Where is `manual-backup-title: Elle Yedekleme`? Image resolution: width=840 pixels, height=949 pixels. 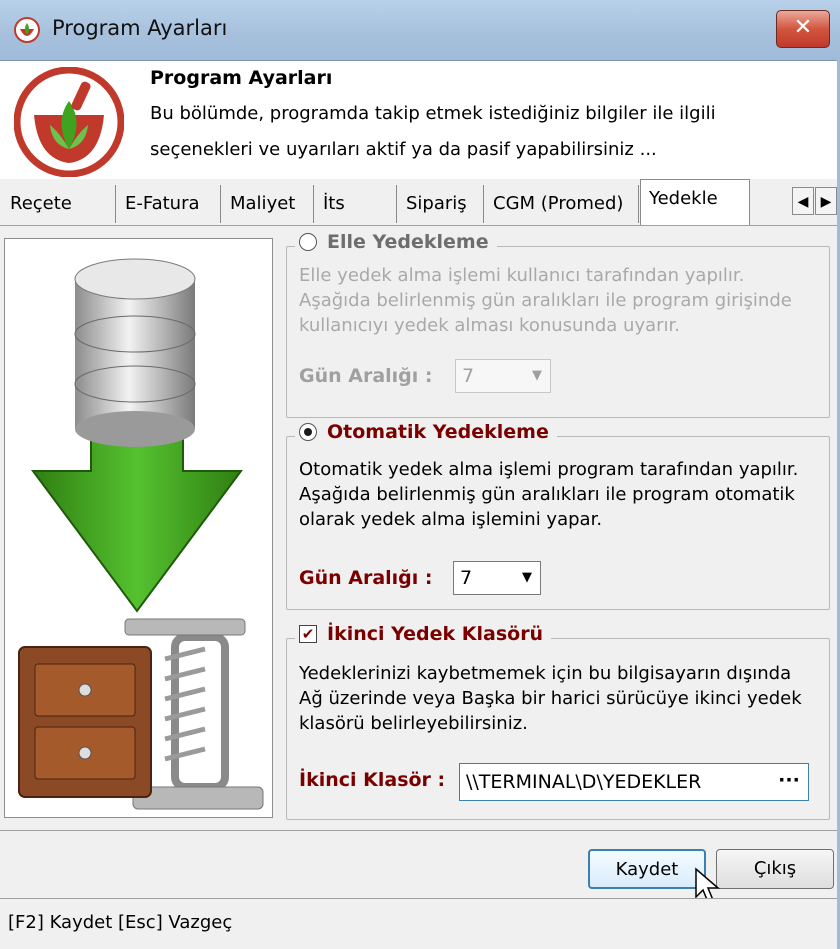 manual-backup-title: Elle Yedekleme is located at coordinates (408, 242).